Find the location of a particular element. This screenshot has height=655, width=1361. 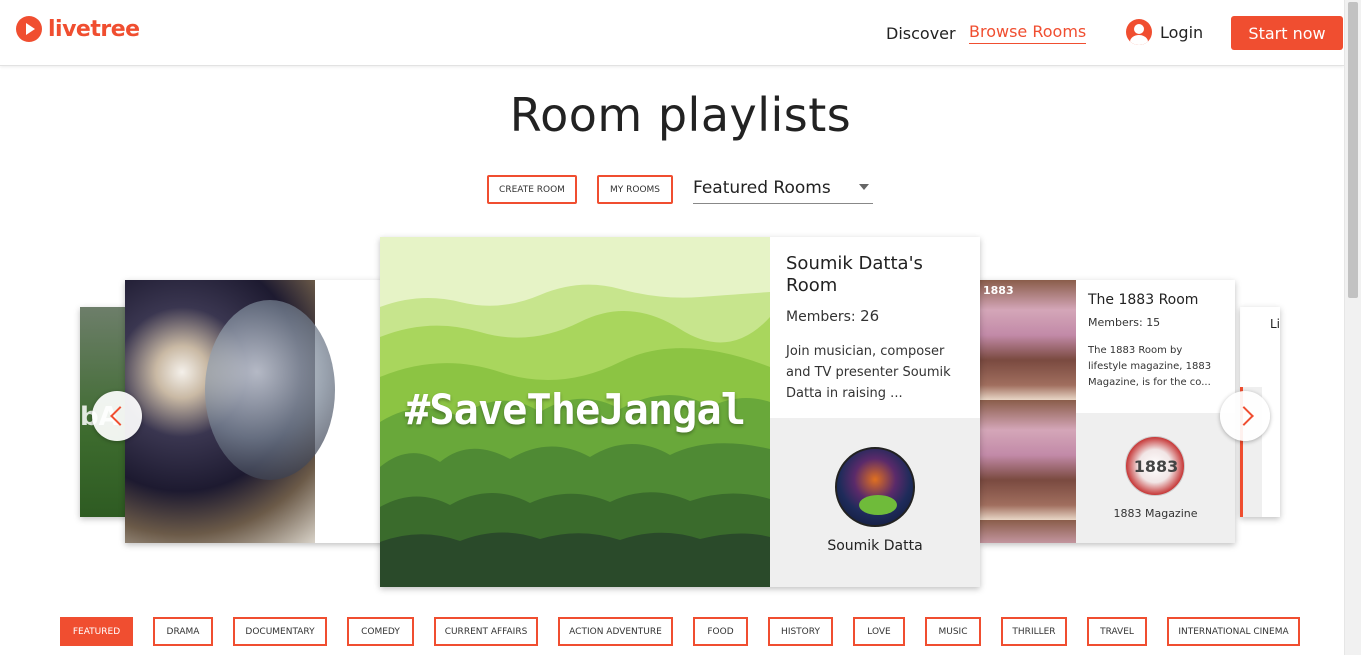

magazine-avatar: 1883 is located at coordinates (1155, 466).